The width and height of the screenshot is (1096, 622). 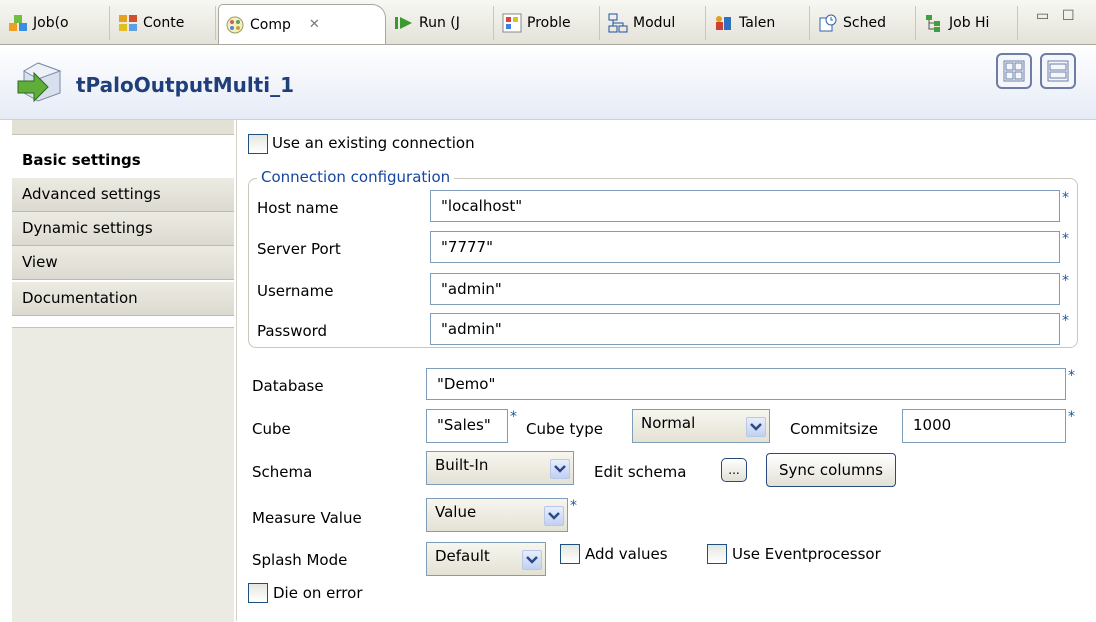 I want to click on tab-label: Proble, so click(x=549, y=23).